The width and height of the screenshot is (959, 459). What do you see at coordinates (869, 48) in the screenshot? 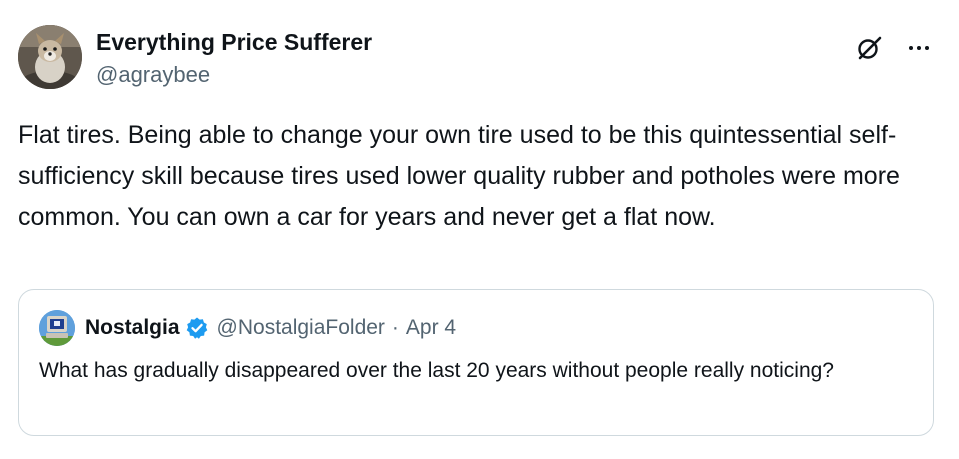
I see `grok-icon` at bounding box center [869, 48].